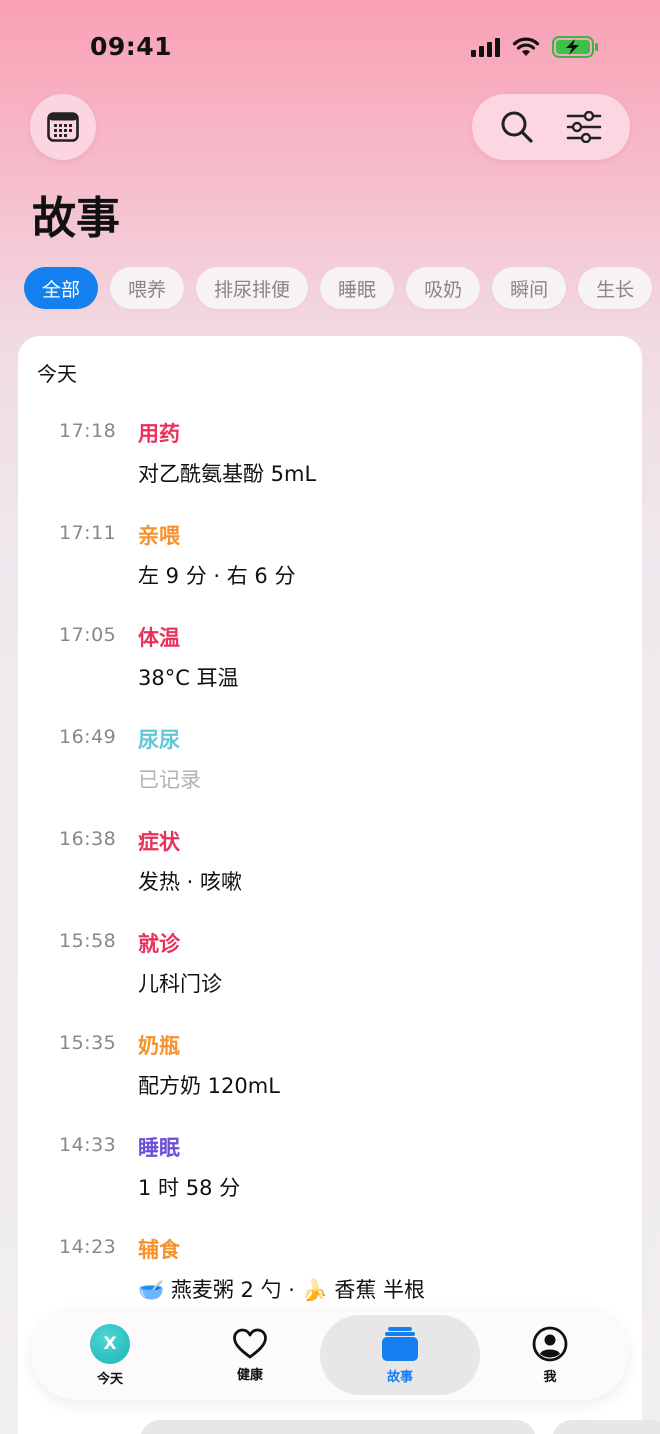 The image size is (660, 1434). Describe the element at coordinates (526, 46) in the screenshot. I see `wifi-icon` at that location.